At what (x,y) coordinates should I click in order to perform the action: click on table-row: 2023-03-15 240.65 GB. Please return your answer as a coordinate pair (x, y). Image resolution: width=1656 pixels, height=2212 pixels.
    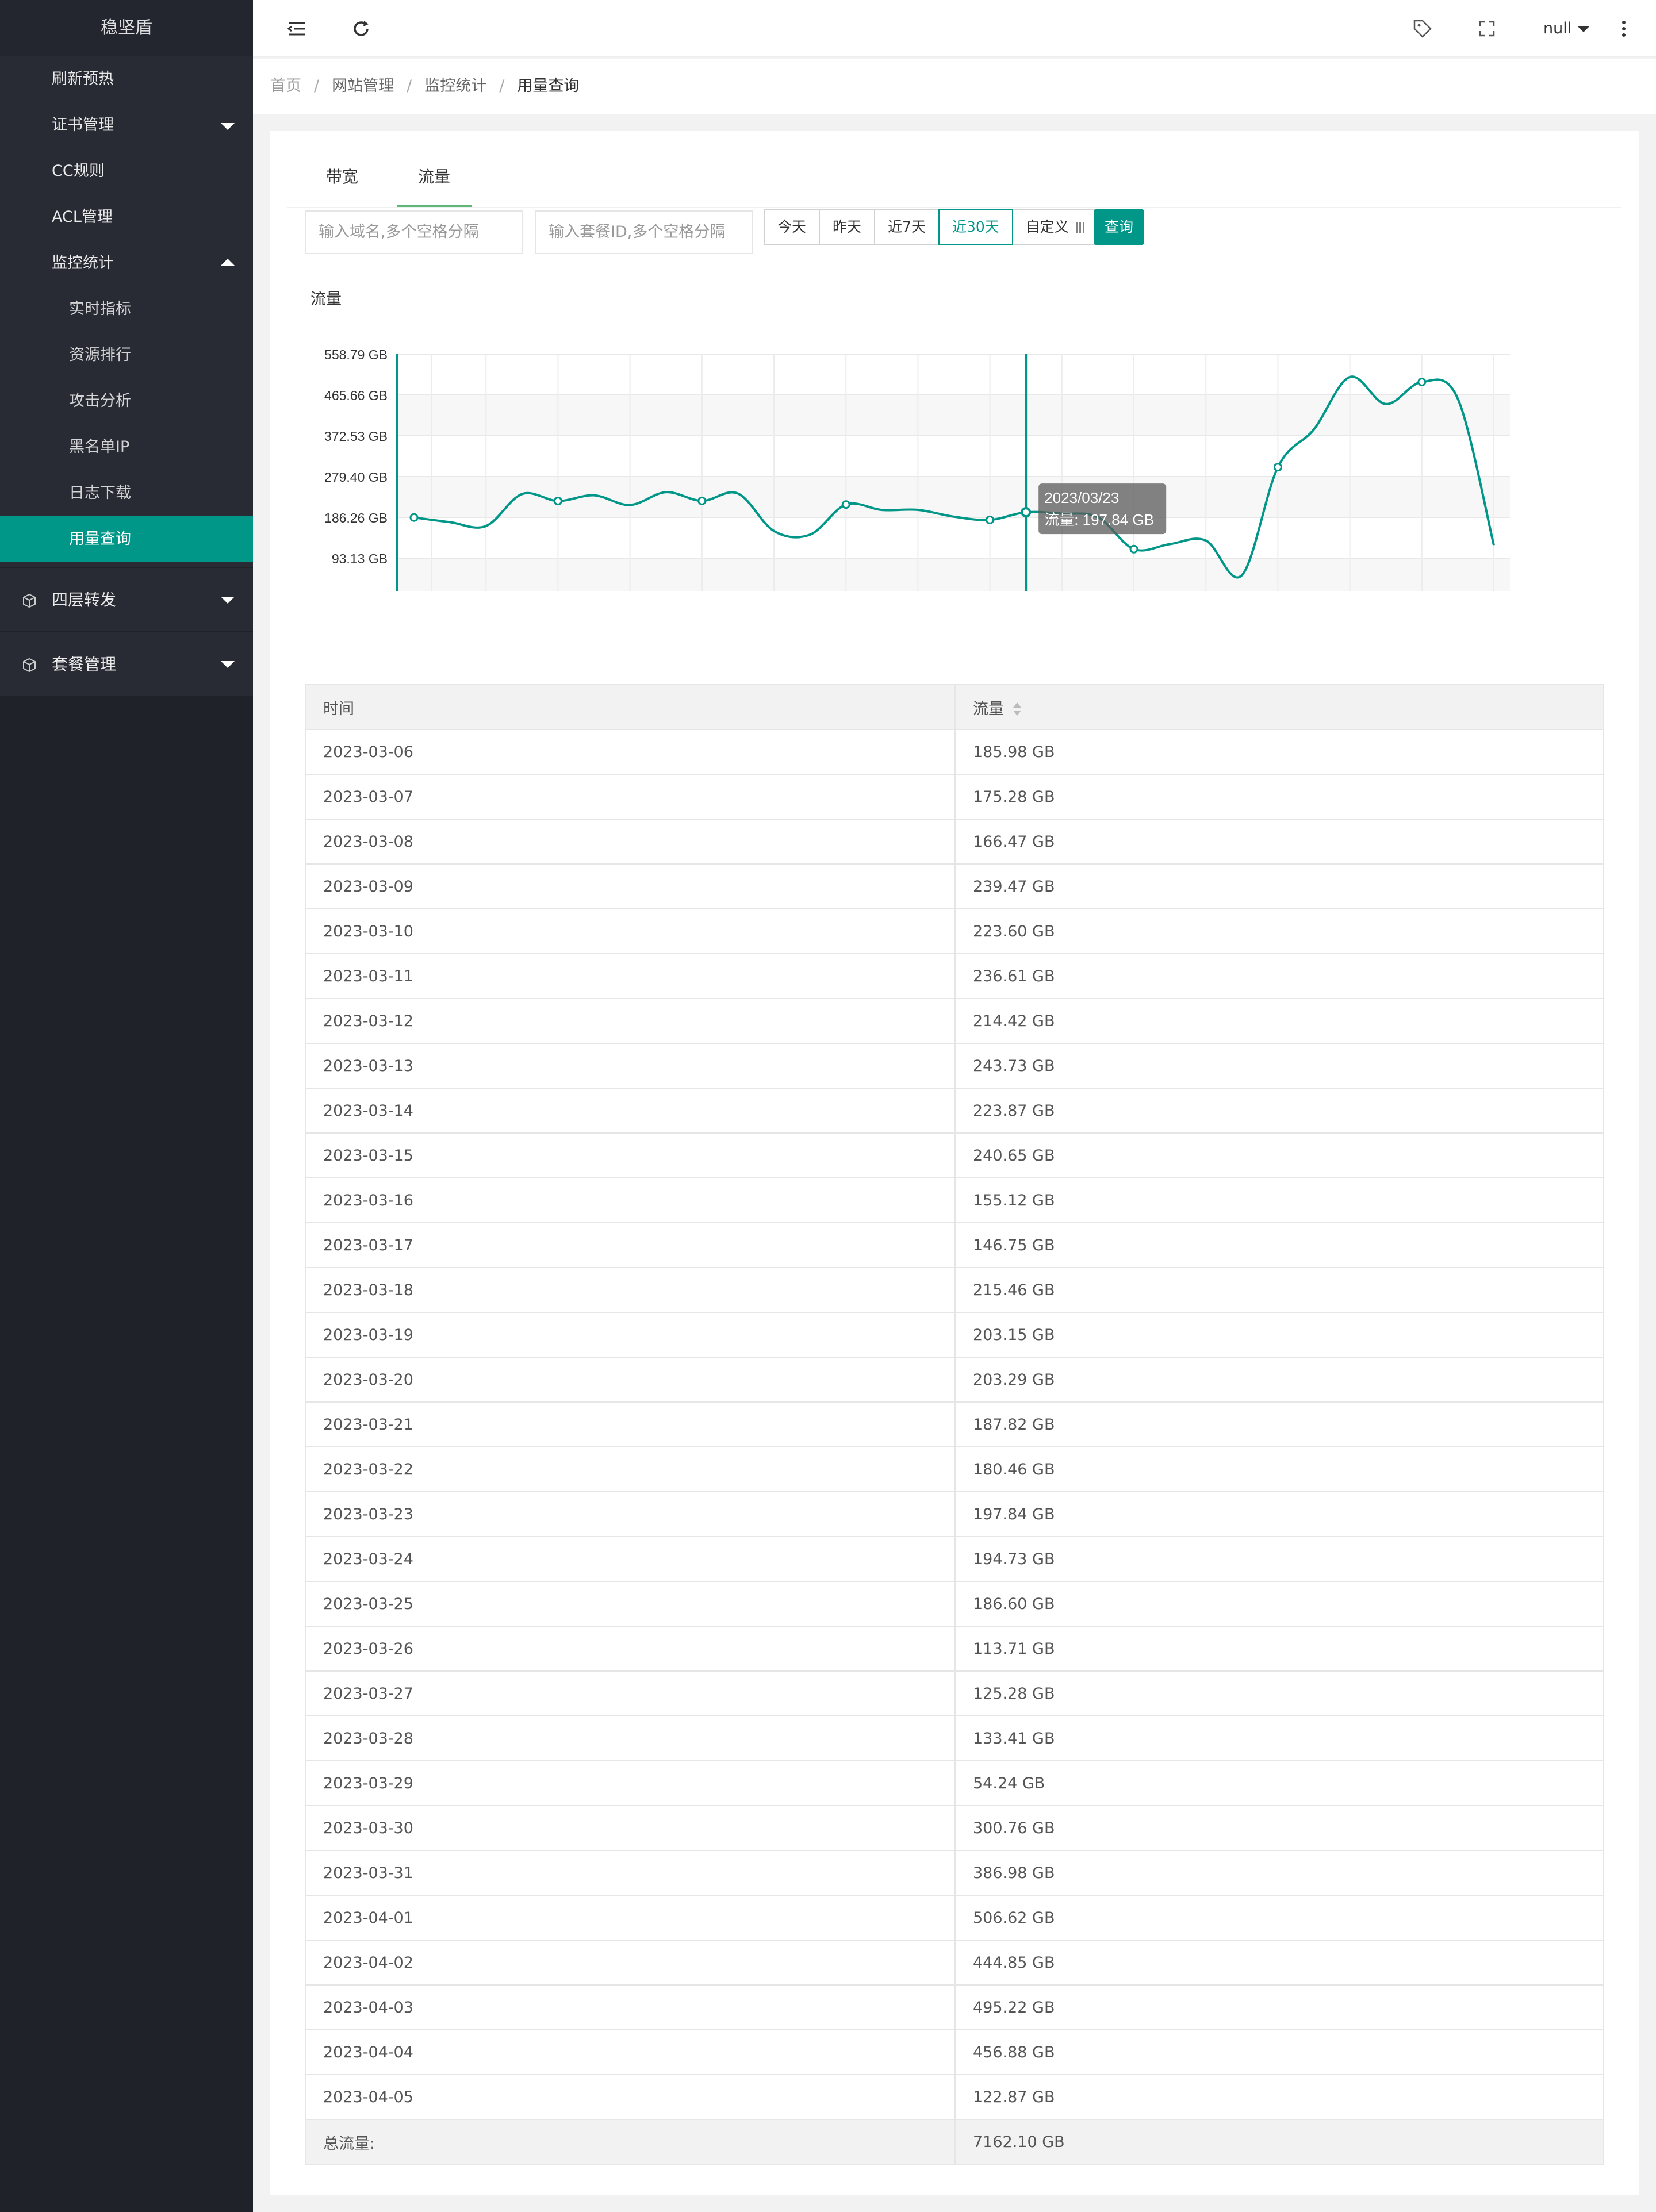
    Looking at the image, I should click on (954, 1155).